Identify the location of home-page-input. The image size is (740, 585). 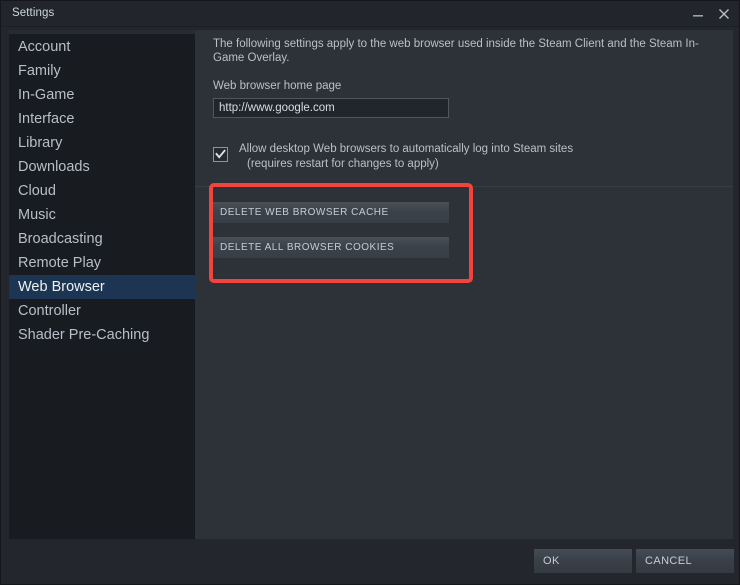
(331, 108).